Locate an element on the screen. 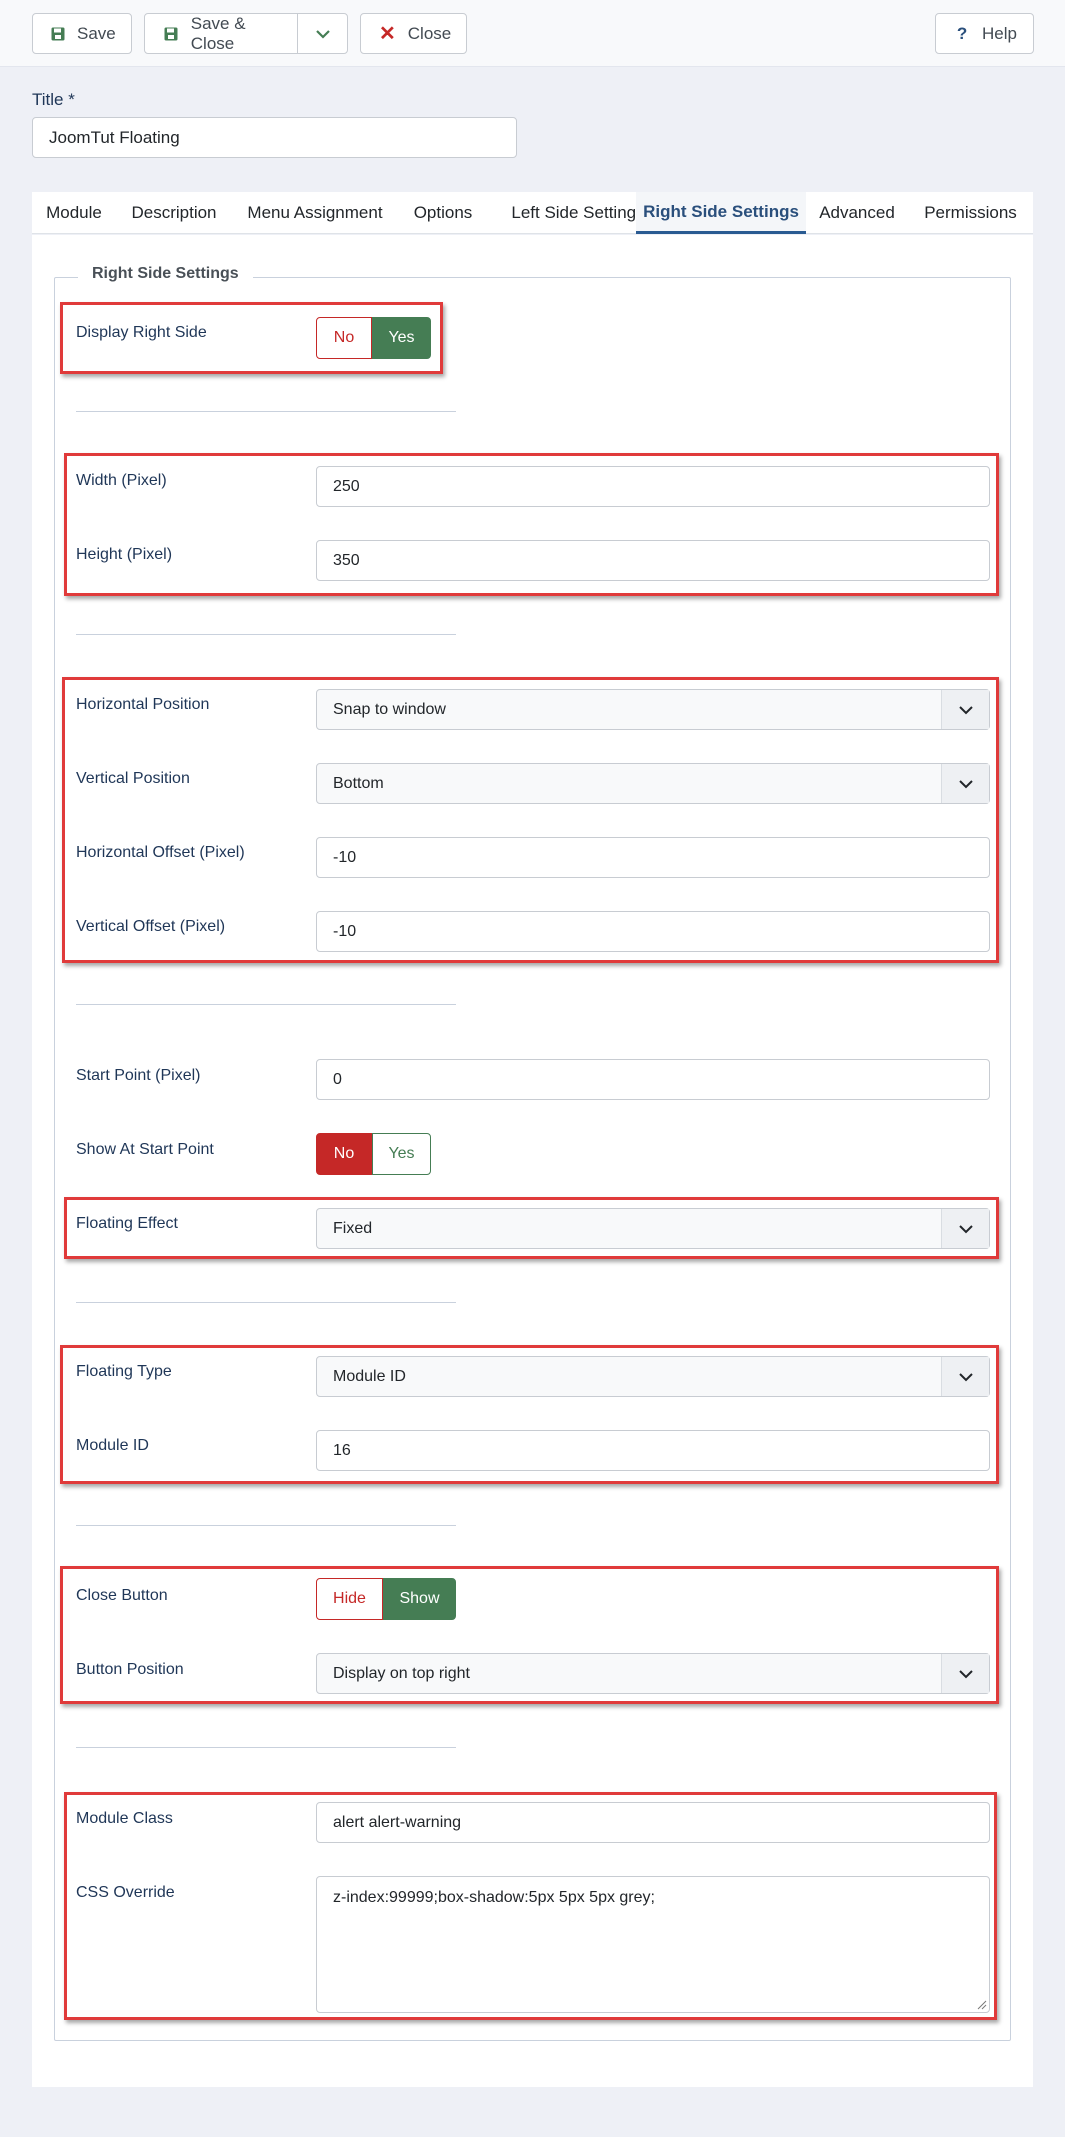  title-input: JoomTut Floating is located at coordinates (274, 137).